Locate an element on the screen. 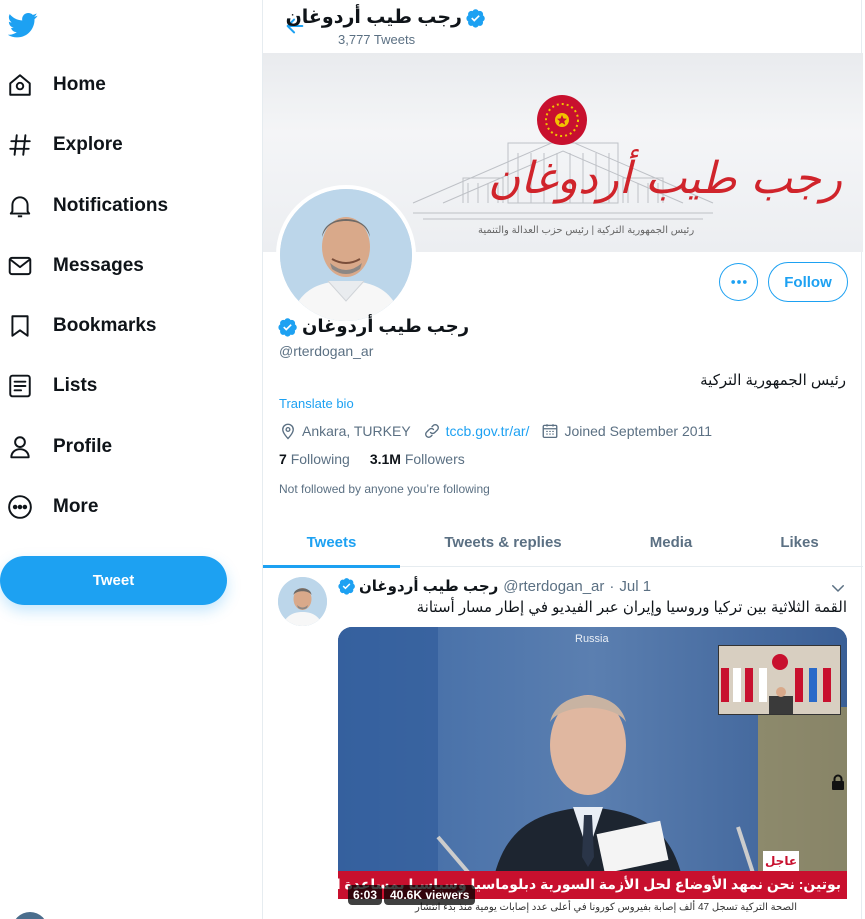 Image resolution: width=865 pixels, height=919 pixels. profile-location: Ankara, TURKEY is located at coordinates (345, 431).